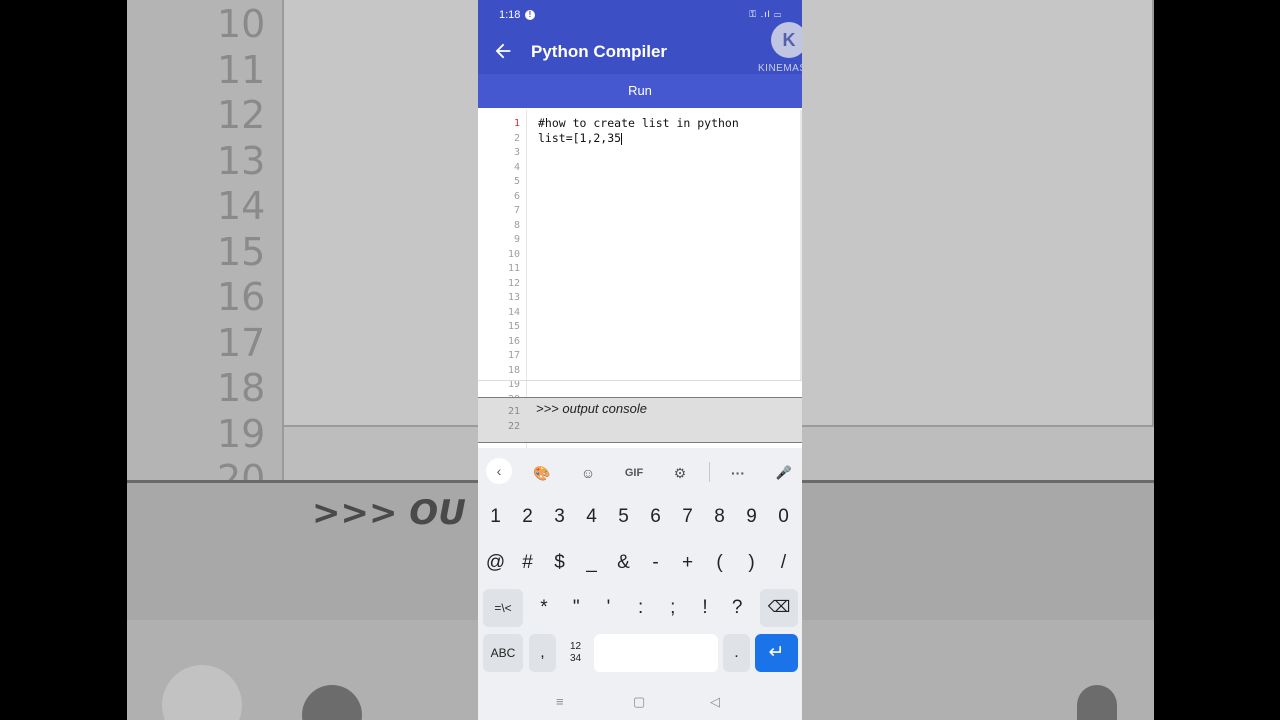  Describe the element at coordinates (575, 646) in the screenshot. I see `numpad-key-top: 12` at that location.